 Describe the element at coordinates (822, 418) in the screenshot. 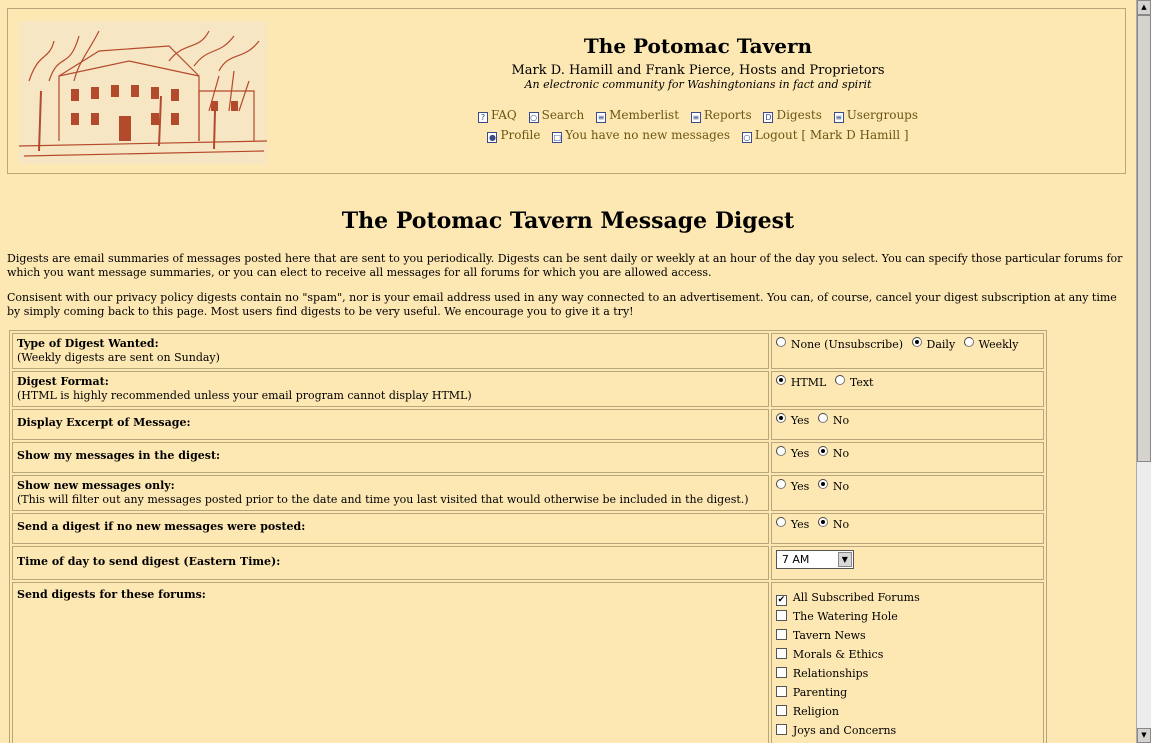

I see `radio-excerpt-no` at that location.